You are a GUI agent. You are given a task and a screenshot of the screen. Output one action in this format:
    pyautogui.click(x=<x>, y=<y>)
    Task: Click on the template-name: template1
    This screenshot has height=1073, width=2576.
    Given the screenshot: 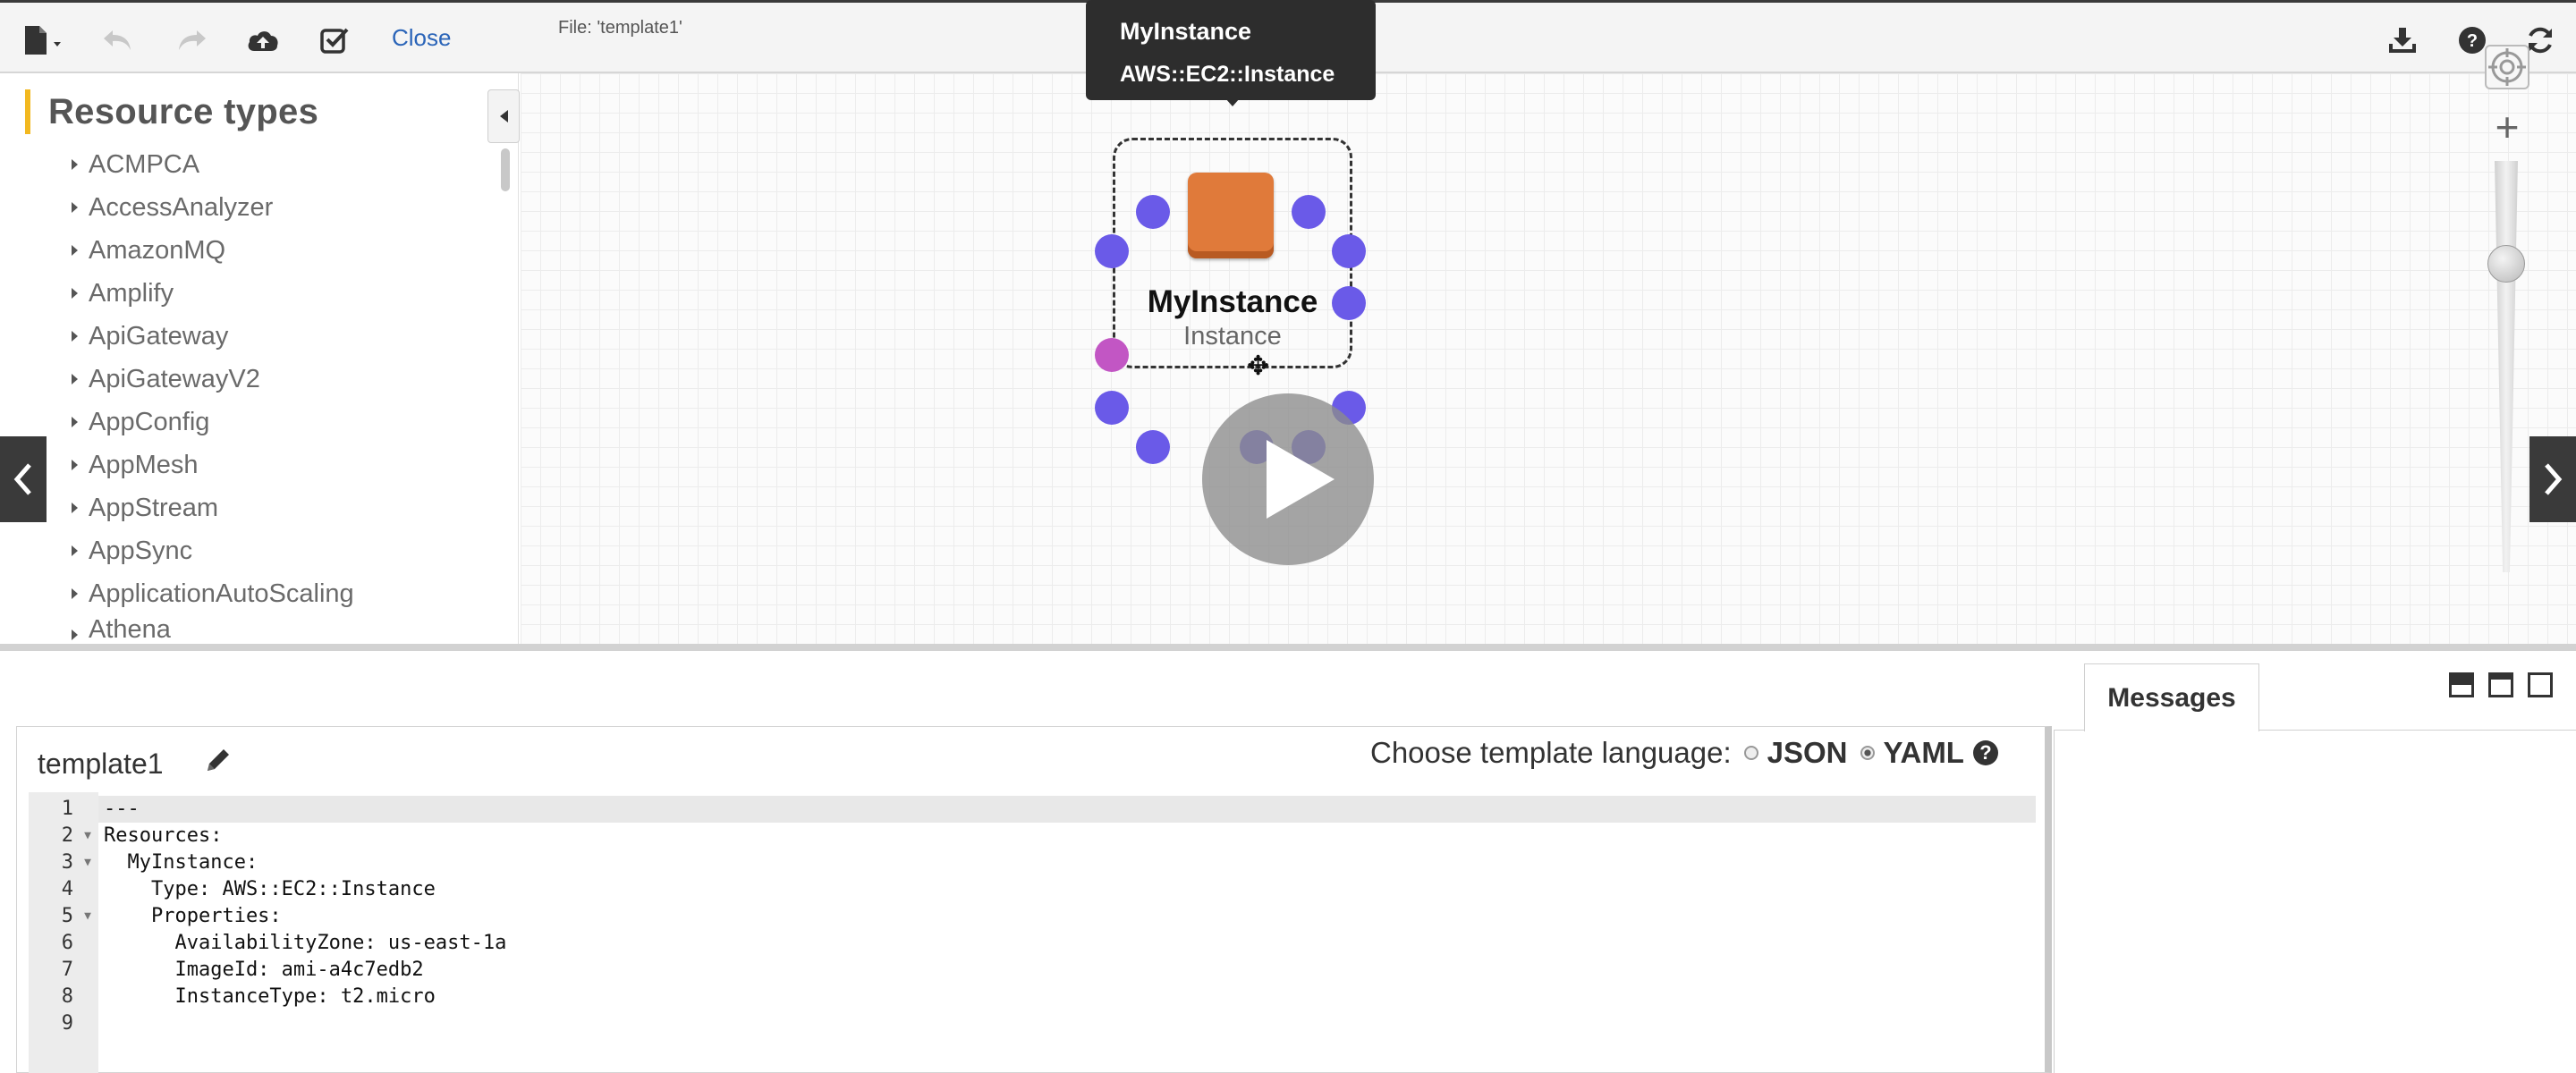 What is the action you would take?
    pyautogui.click(x=101, y=764)
    